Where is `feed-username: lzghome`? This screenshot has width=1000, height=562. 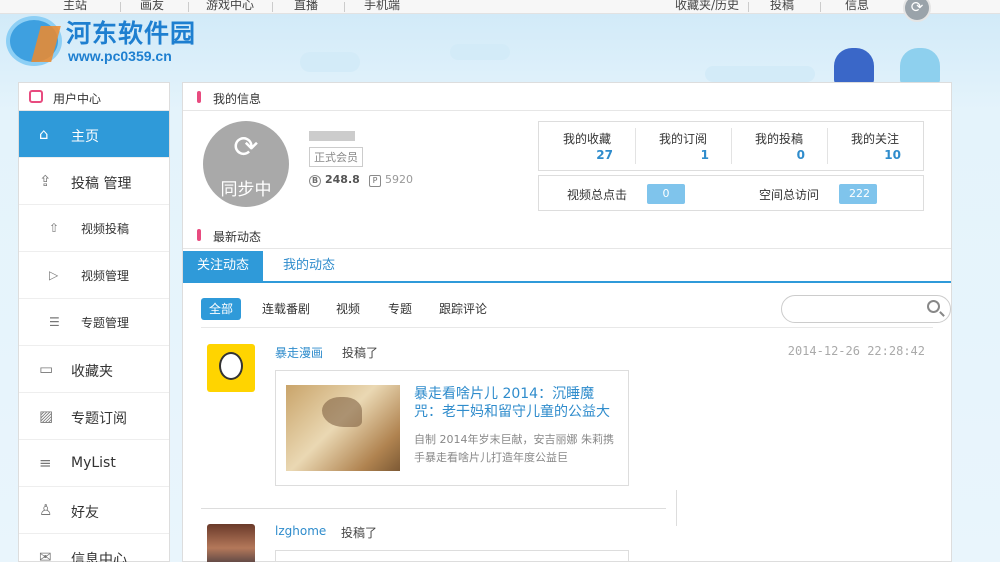 feed-username: lzghome is located at coordinates (300, 531).